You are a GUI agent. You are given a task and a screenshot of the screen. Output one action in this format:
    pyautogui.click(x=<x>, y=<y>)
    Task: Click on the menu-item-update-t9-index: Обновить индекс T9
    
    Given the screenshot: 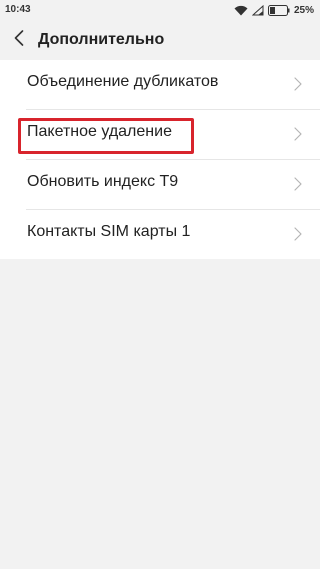 What is the action you would take?
    pyautogui.click(x=173, y=184)
    